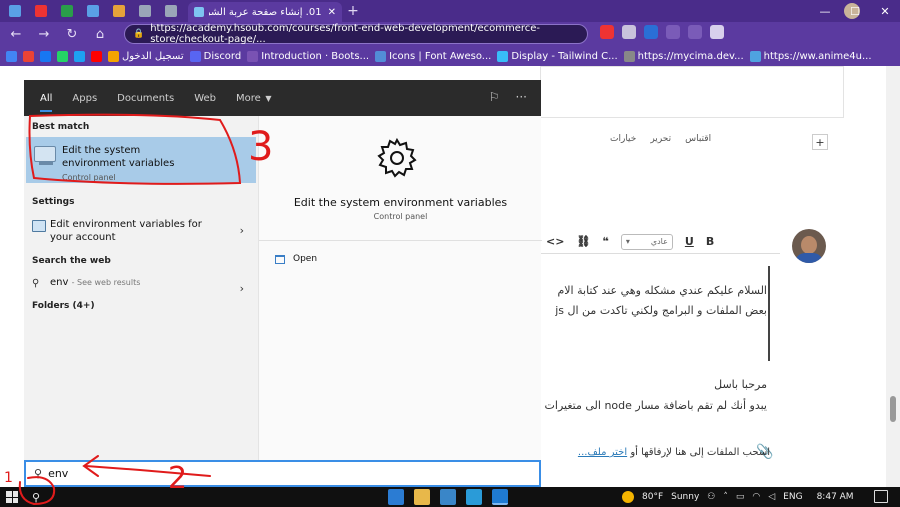 This screenshot has width=900, height=507. I want to click on paragraph-style-select: ▾ عادي, so click(646, 241).